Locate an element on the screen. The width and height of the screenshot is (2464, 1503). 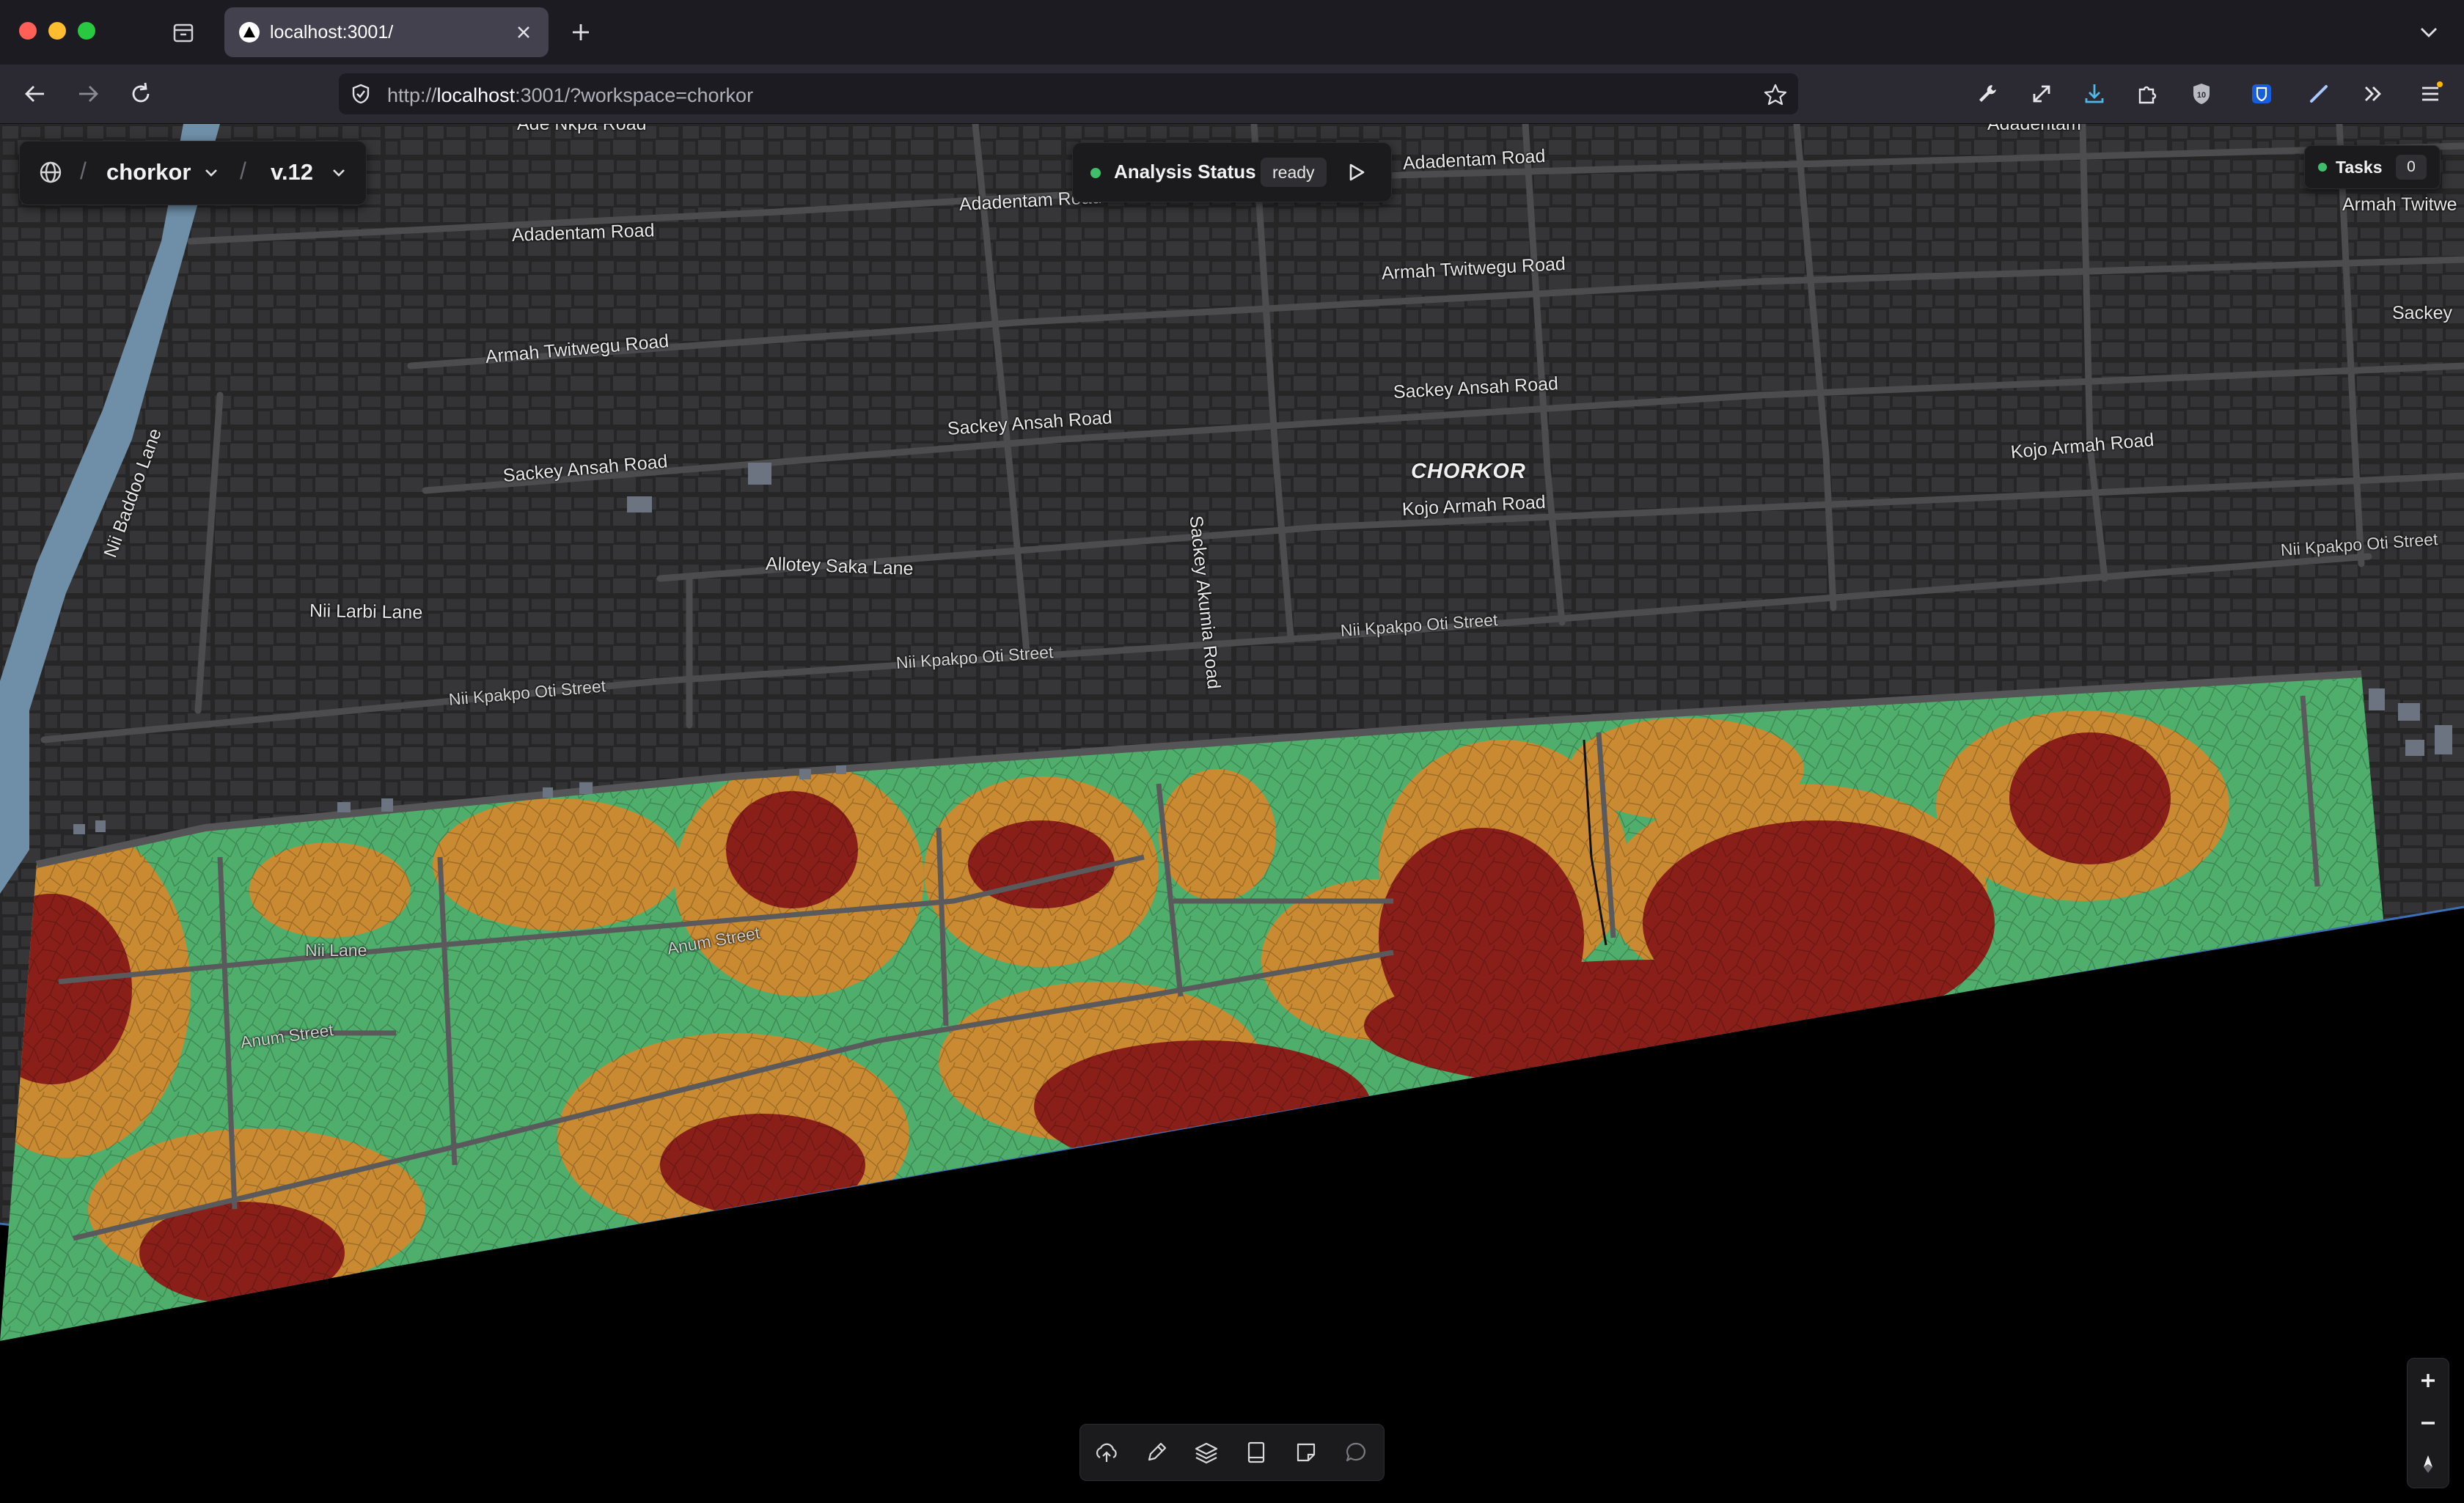
status-badge: ready is located at coordinates (1294, 172).